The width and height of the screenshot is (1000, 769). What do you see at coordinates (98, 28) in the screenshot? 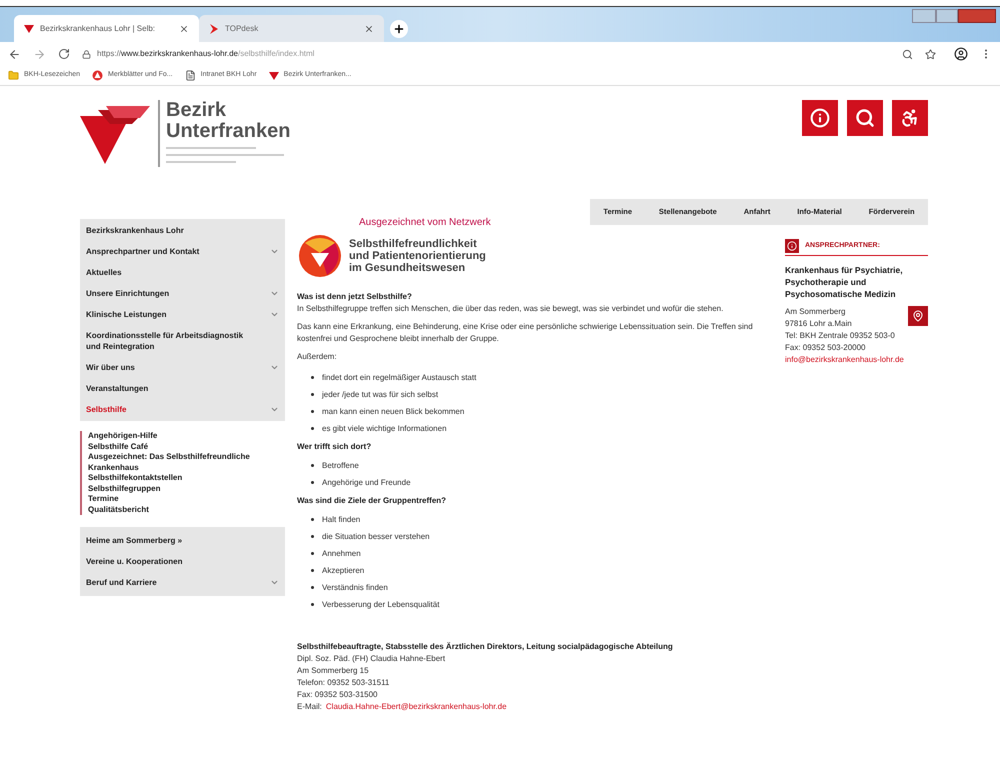
I see `tab-title: Bezirkskrankenhaus Lohr | Selb:` at bounding box center [98, 28].